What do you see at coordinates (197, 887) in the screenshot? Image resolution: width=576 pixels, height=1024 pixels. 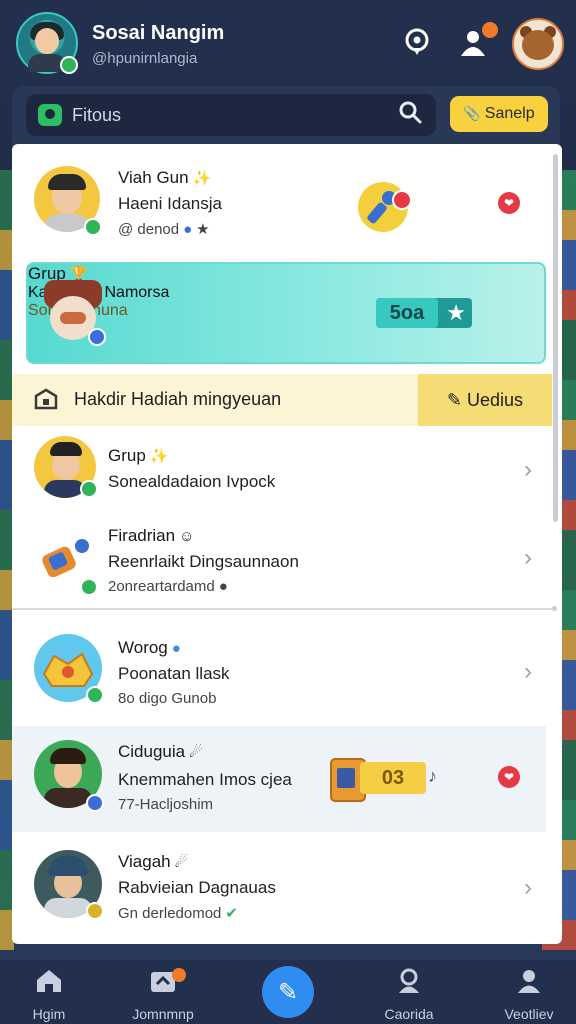 I see `item-subtitle: Rabvieian Dagnauas` at bounding box center [197, 887].